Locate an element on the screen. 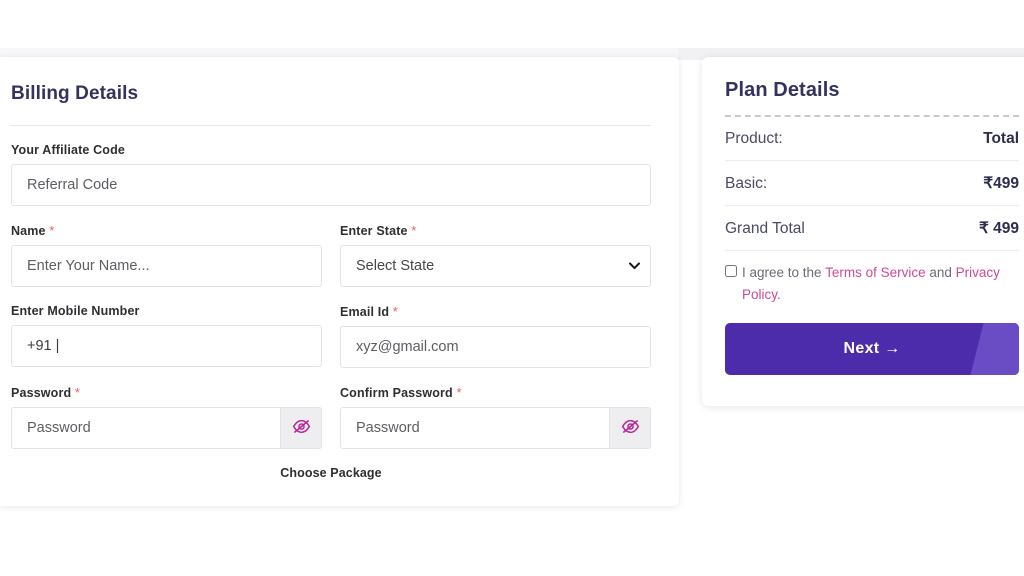 The height and width of the screenshot is (576, 1024). billing-details-title: Billing Details is located at coordinates (75, 93).